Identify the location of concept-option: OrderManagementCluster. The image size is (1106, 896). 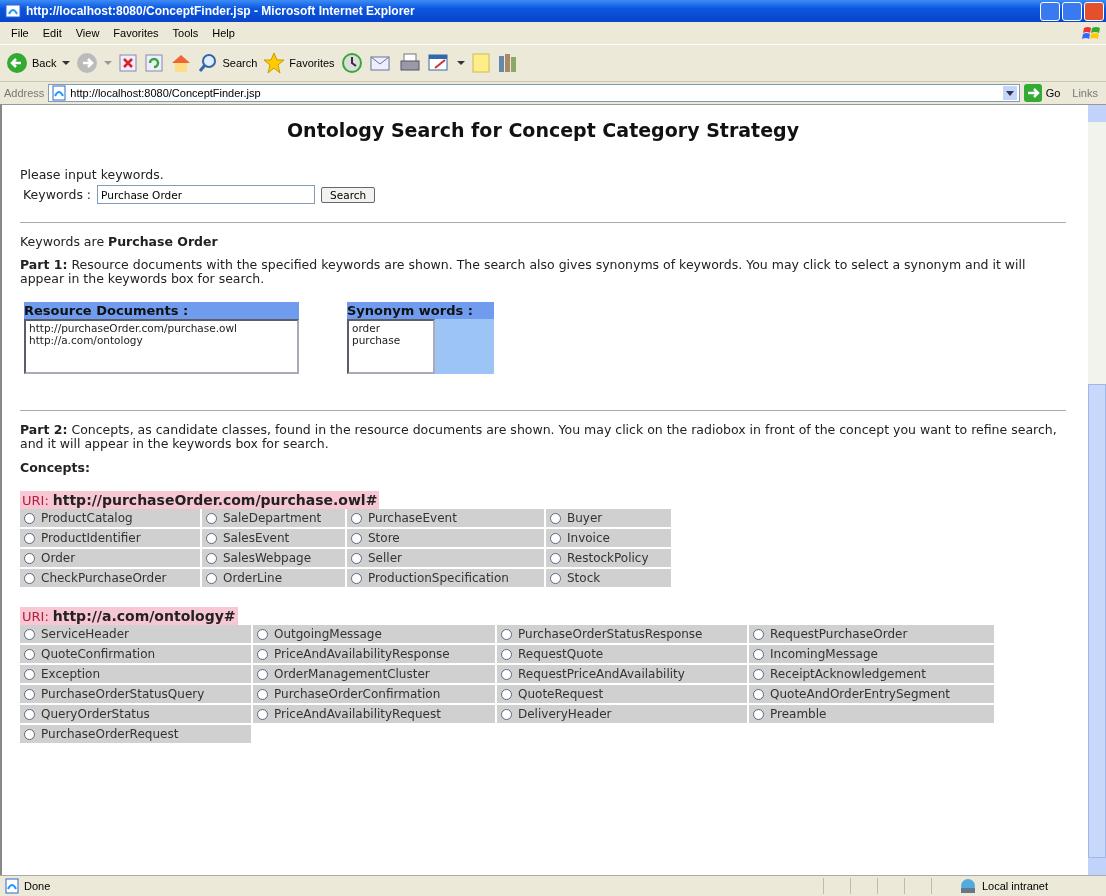
(374, 674).